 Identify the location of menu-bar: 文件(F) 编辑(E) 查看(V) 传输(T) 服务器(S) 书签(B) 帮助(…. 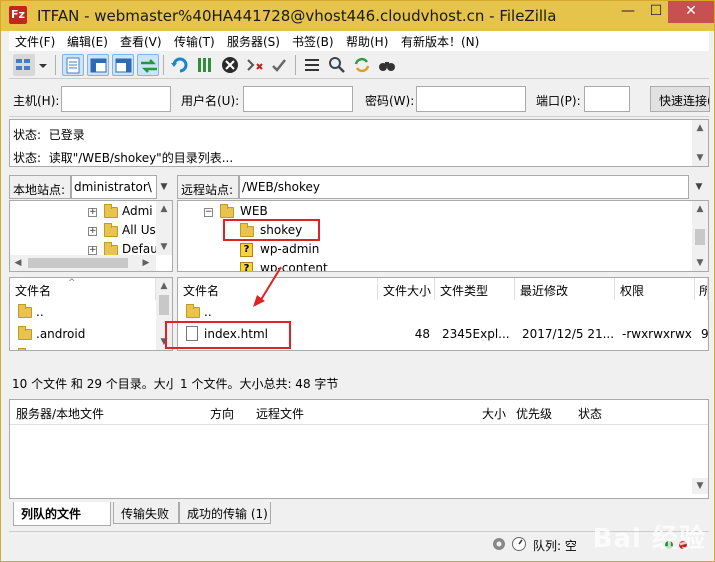
(359, 41).